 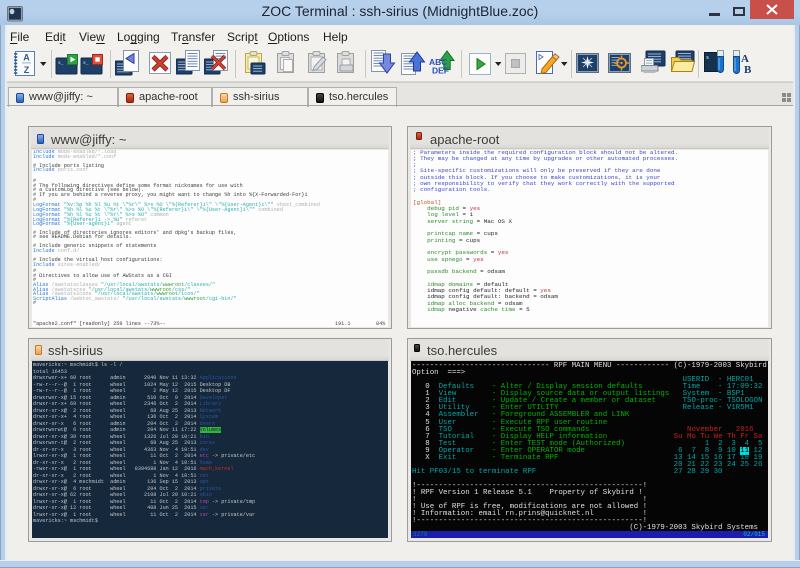 I want to click on svg-text: DEF, so click(x=440, y=71).